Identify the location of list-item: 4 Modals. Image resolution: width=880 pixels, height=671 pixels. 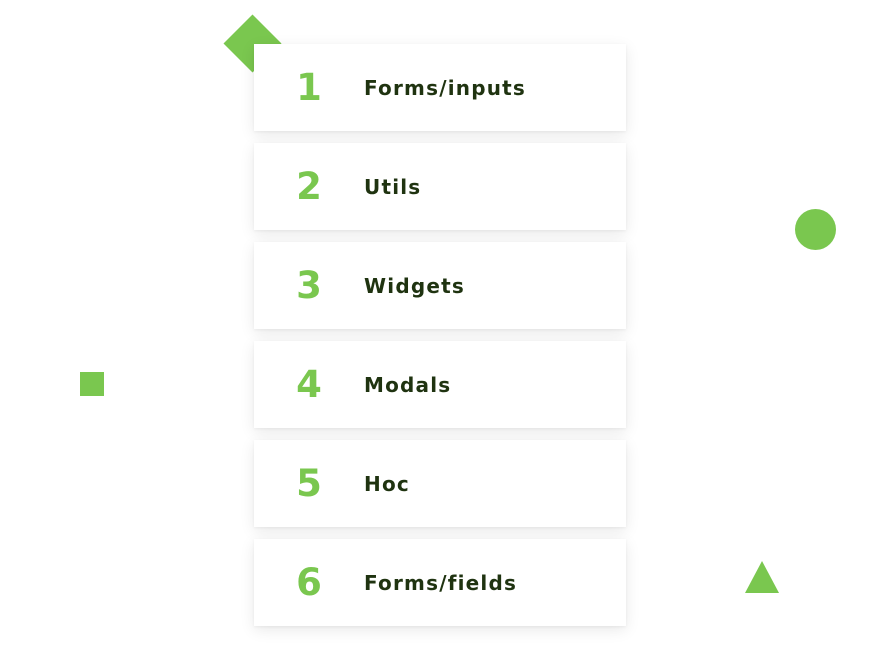
(440, 384).